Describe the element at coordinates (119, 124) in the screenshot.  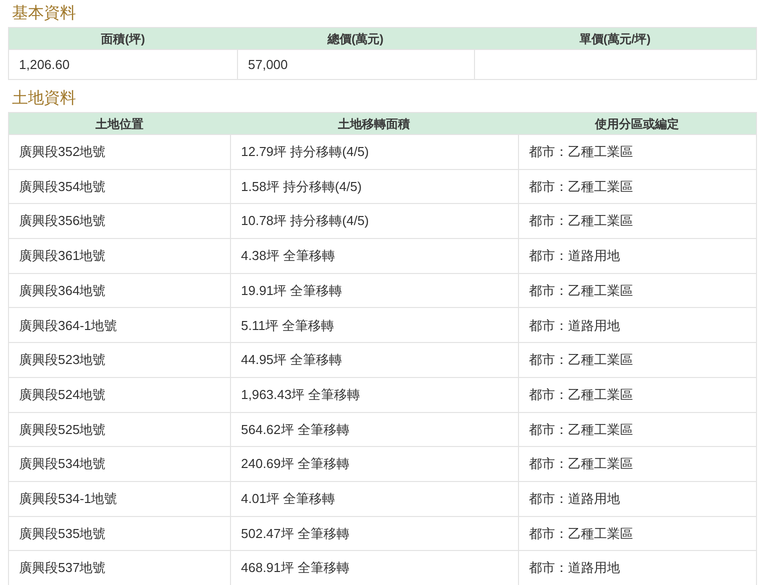
I see `column-header: 土地位置` at that location.